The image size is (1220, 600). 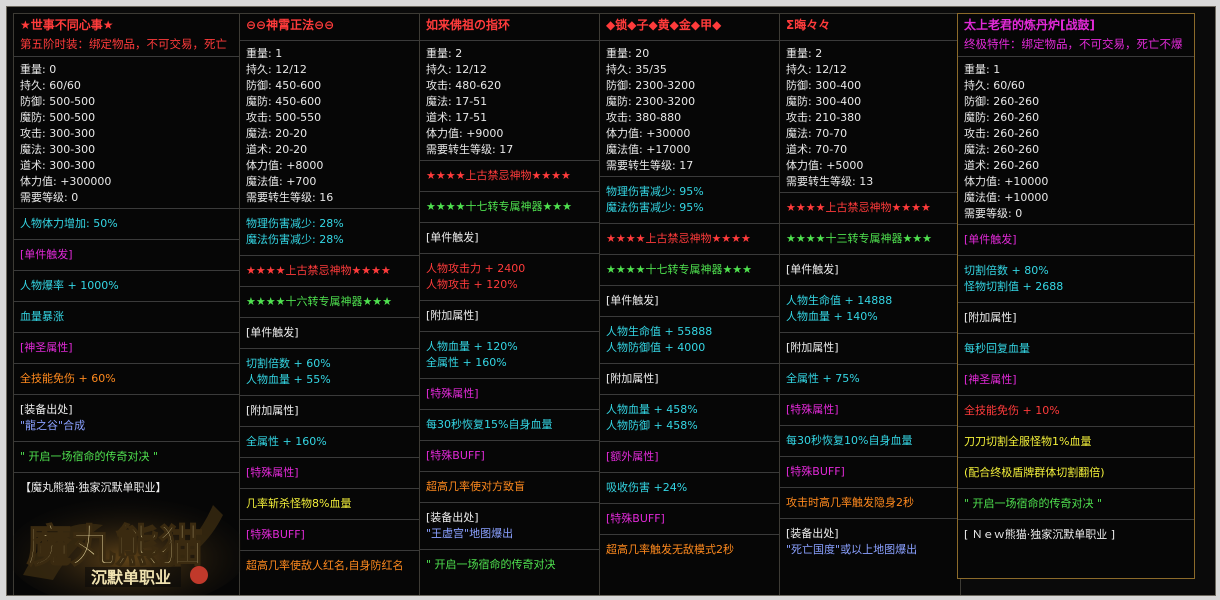 What do you see at coordinates (859, 238) in the screenshot?
I see `attribute-line: ★★★★十三转专属神器★★★` at bounding box center [859, 238].